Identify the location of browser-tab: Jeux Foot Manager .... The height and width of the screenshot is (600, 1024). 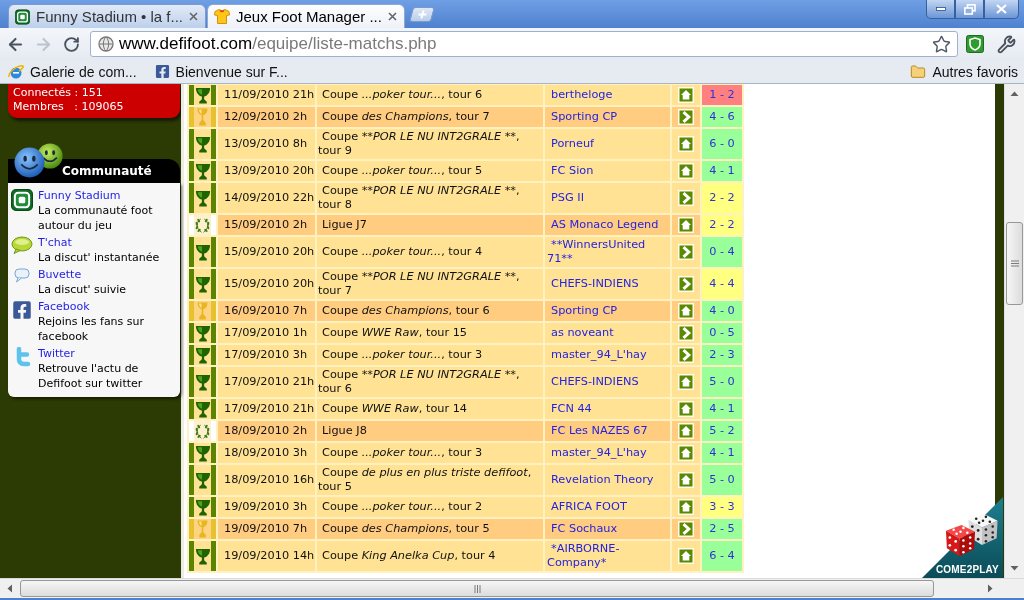
(306, 16).